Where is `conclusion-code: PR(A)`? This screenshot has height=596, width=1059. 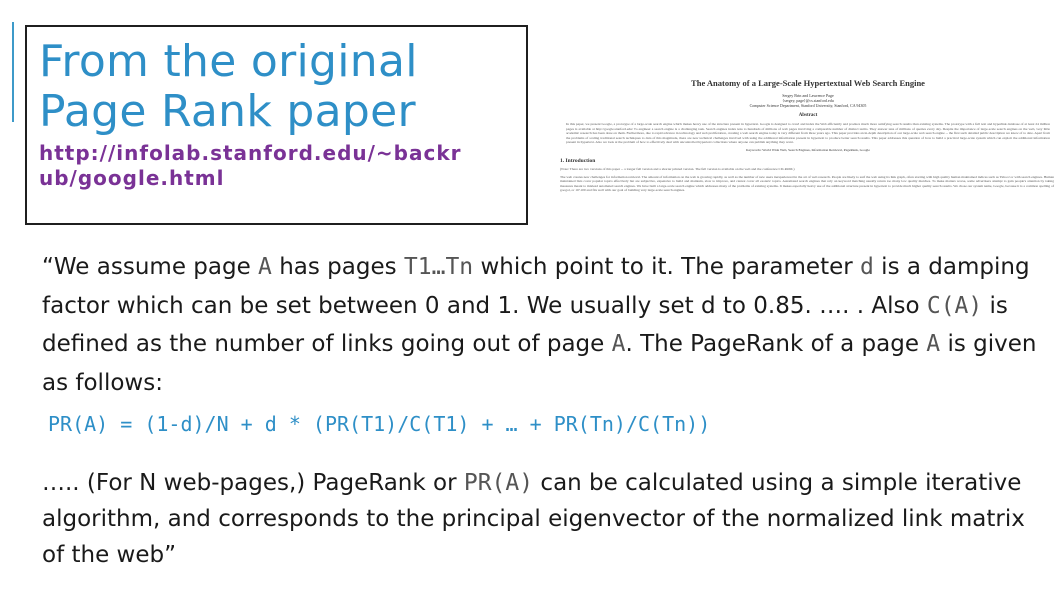
conclusion-code: PR(A) is located at coordinates (498, 483).